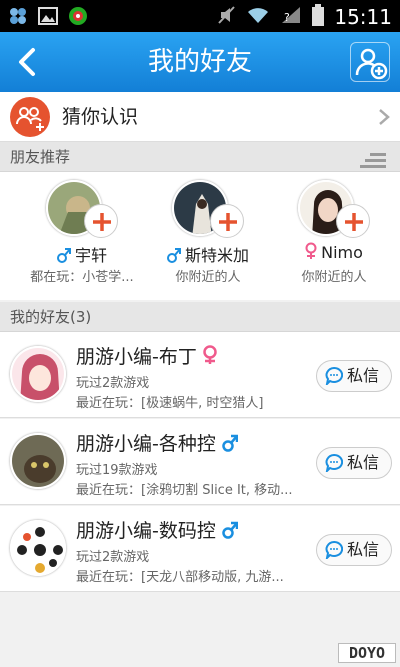 This screenshot has height=667, width=400. What do you see at coordinates (208, 238) in the screenshot?
I see `recommendation-item: 斯特米加 你附近的人` at bounding box center [208, 238].